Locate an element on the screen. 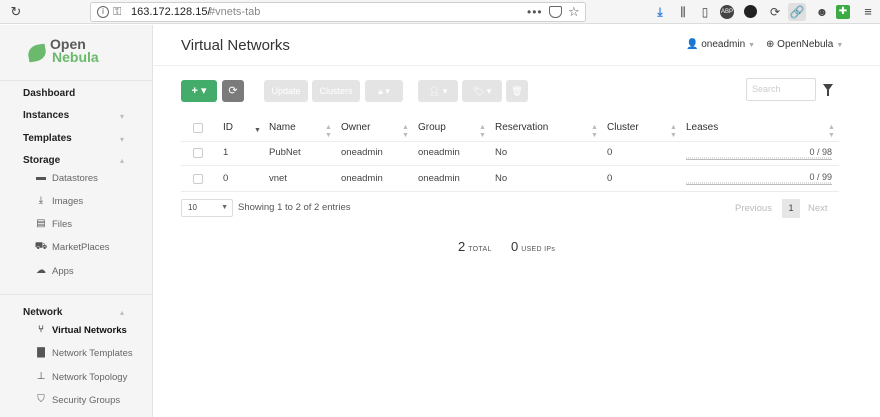 The image size is (880, 417). sidebar-item-images: ⤓ Images is located at coordinates (58, 202).